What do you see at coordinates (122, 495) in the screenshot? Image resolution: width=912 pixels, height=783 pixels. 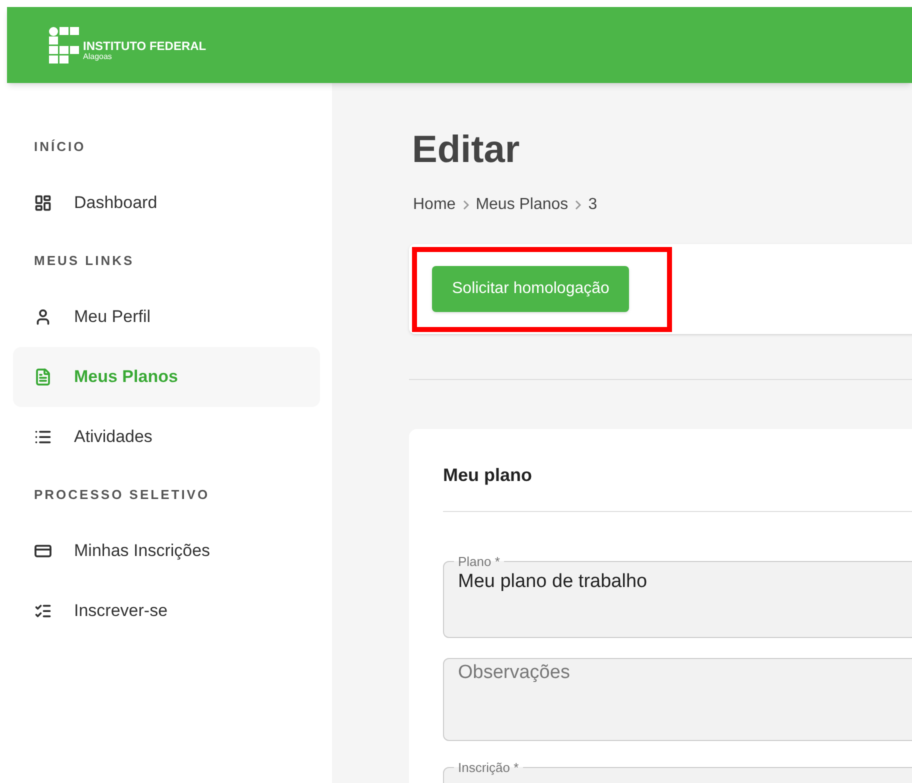 I see `section-heading: PROCESSO SELETIVO` at bounding box center [122, 495].